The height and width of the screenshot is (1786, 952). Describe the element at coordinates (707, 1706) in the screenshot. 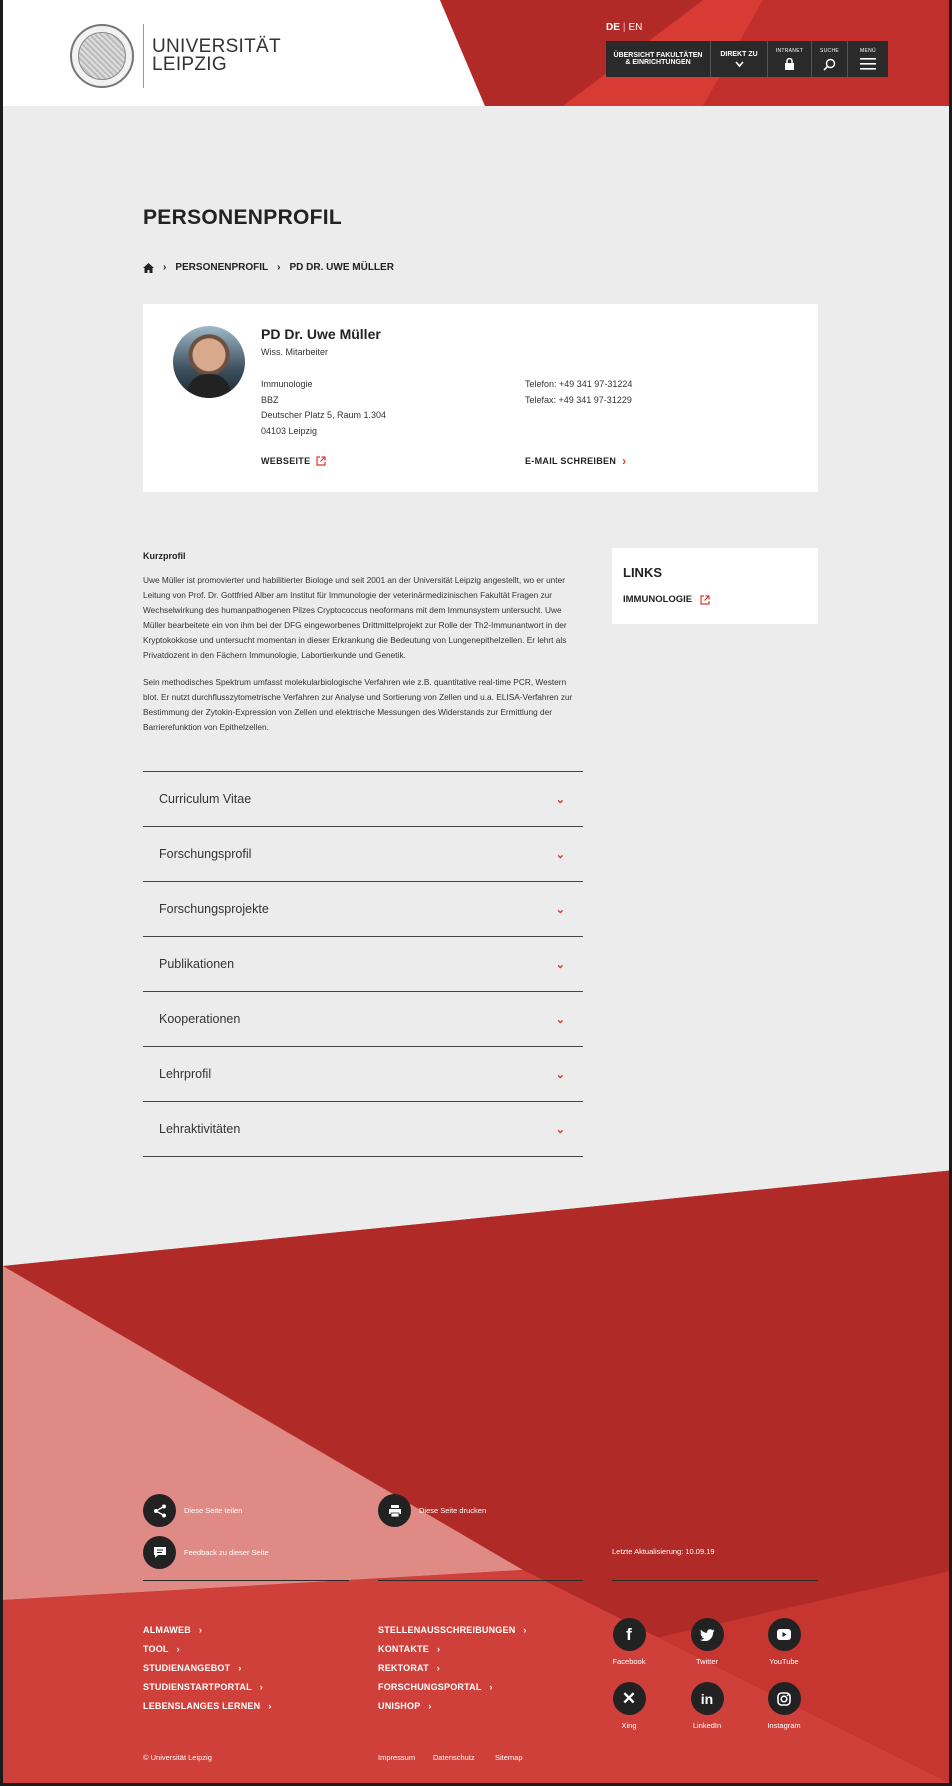

I see `social-linkedin: in LinkedIn` at that location.